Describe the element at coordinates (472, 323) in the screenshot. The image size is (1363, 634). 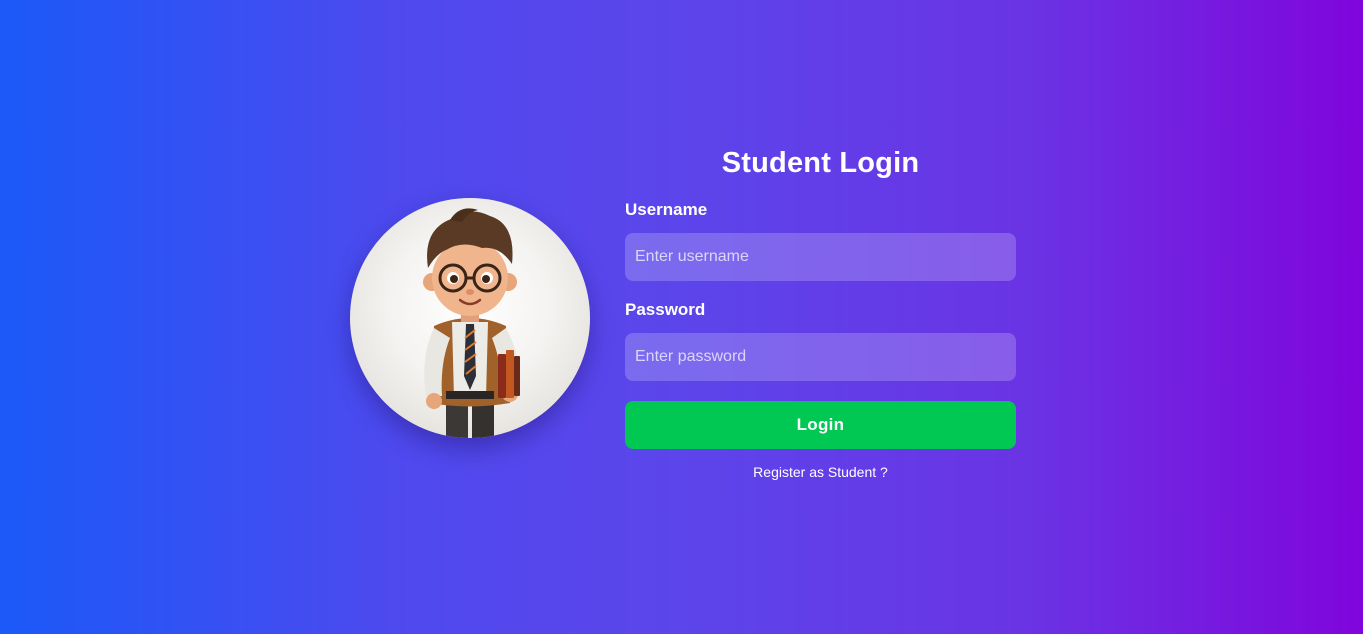
I see `student-avatar-icon` at that location.